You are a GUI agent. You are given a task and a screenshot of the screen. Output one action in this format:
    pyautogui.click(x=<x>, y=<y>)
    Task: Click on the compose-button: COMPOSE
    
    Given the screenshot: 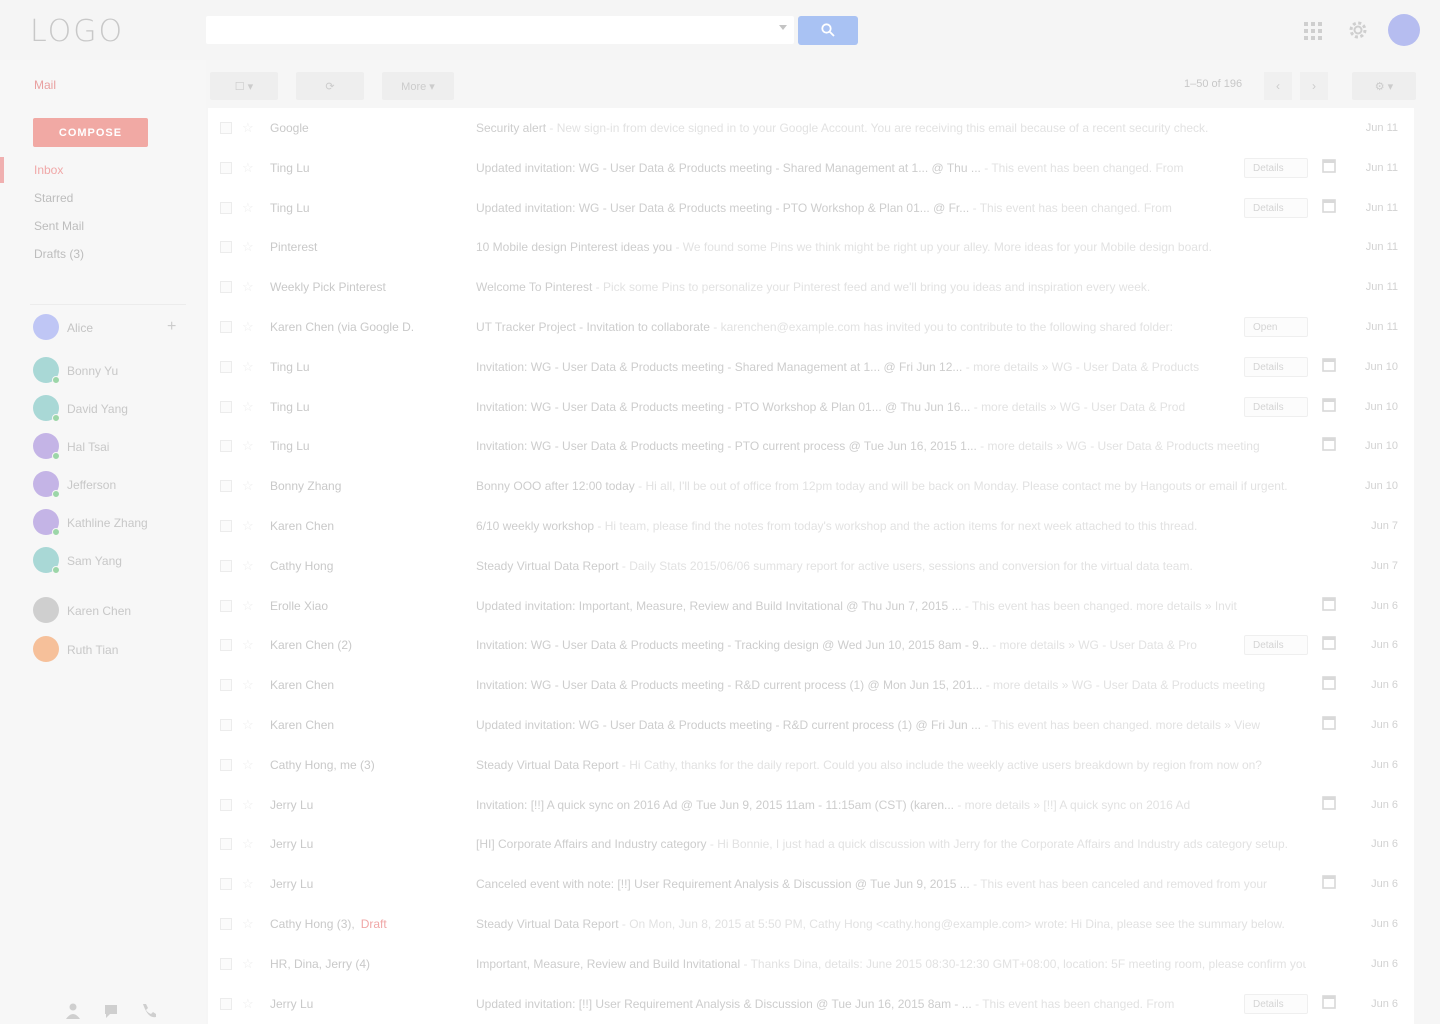 What is the action you would take?
    pyautogui.click(x=90, y=132)
    